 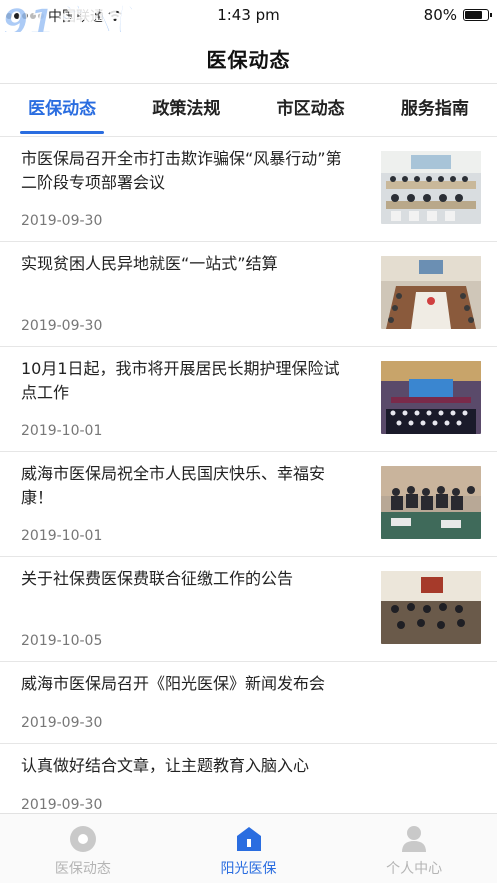 I want to click on category-tabs: 医保动态 政策法规 市区动态 服务指南, so click(x=248, y=111).